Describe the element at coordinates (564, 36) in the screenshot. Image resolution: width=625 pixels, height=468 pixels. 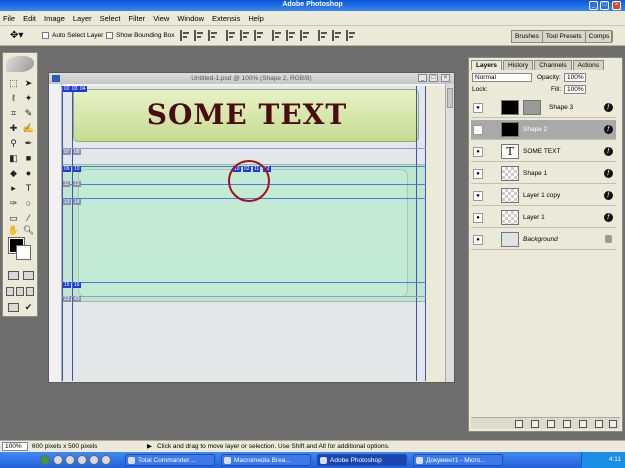
I see `palette-tool-presets: Tool Presets` at that location.